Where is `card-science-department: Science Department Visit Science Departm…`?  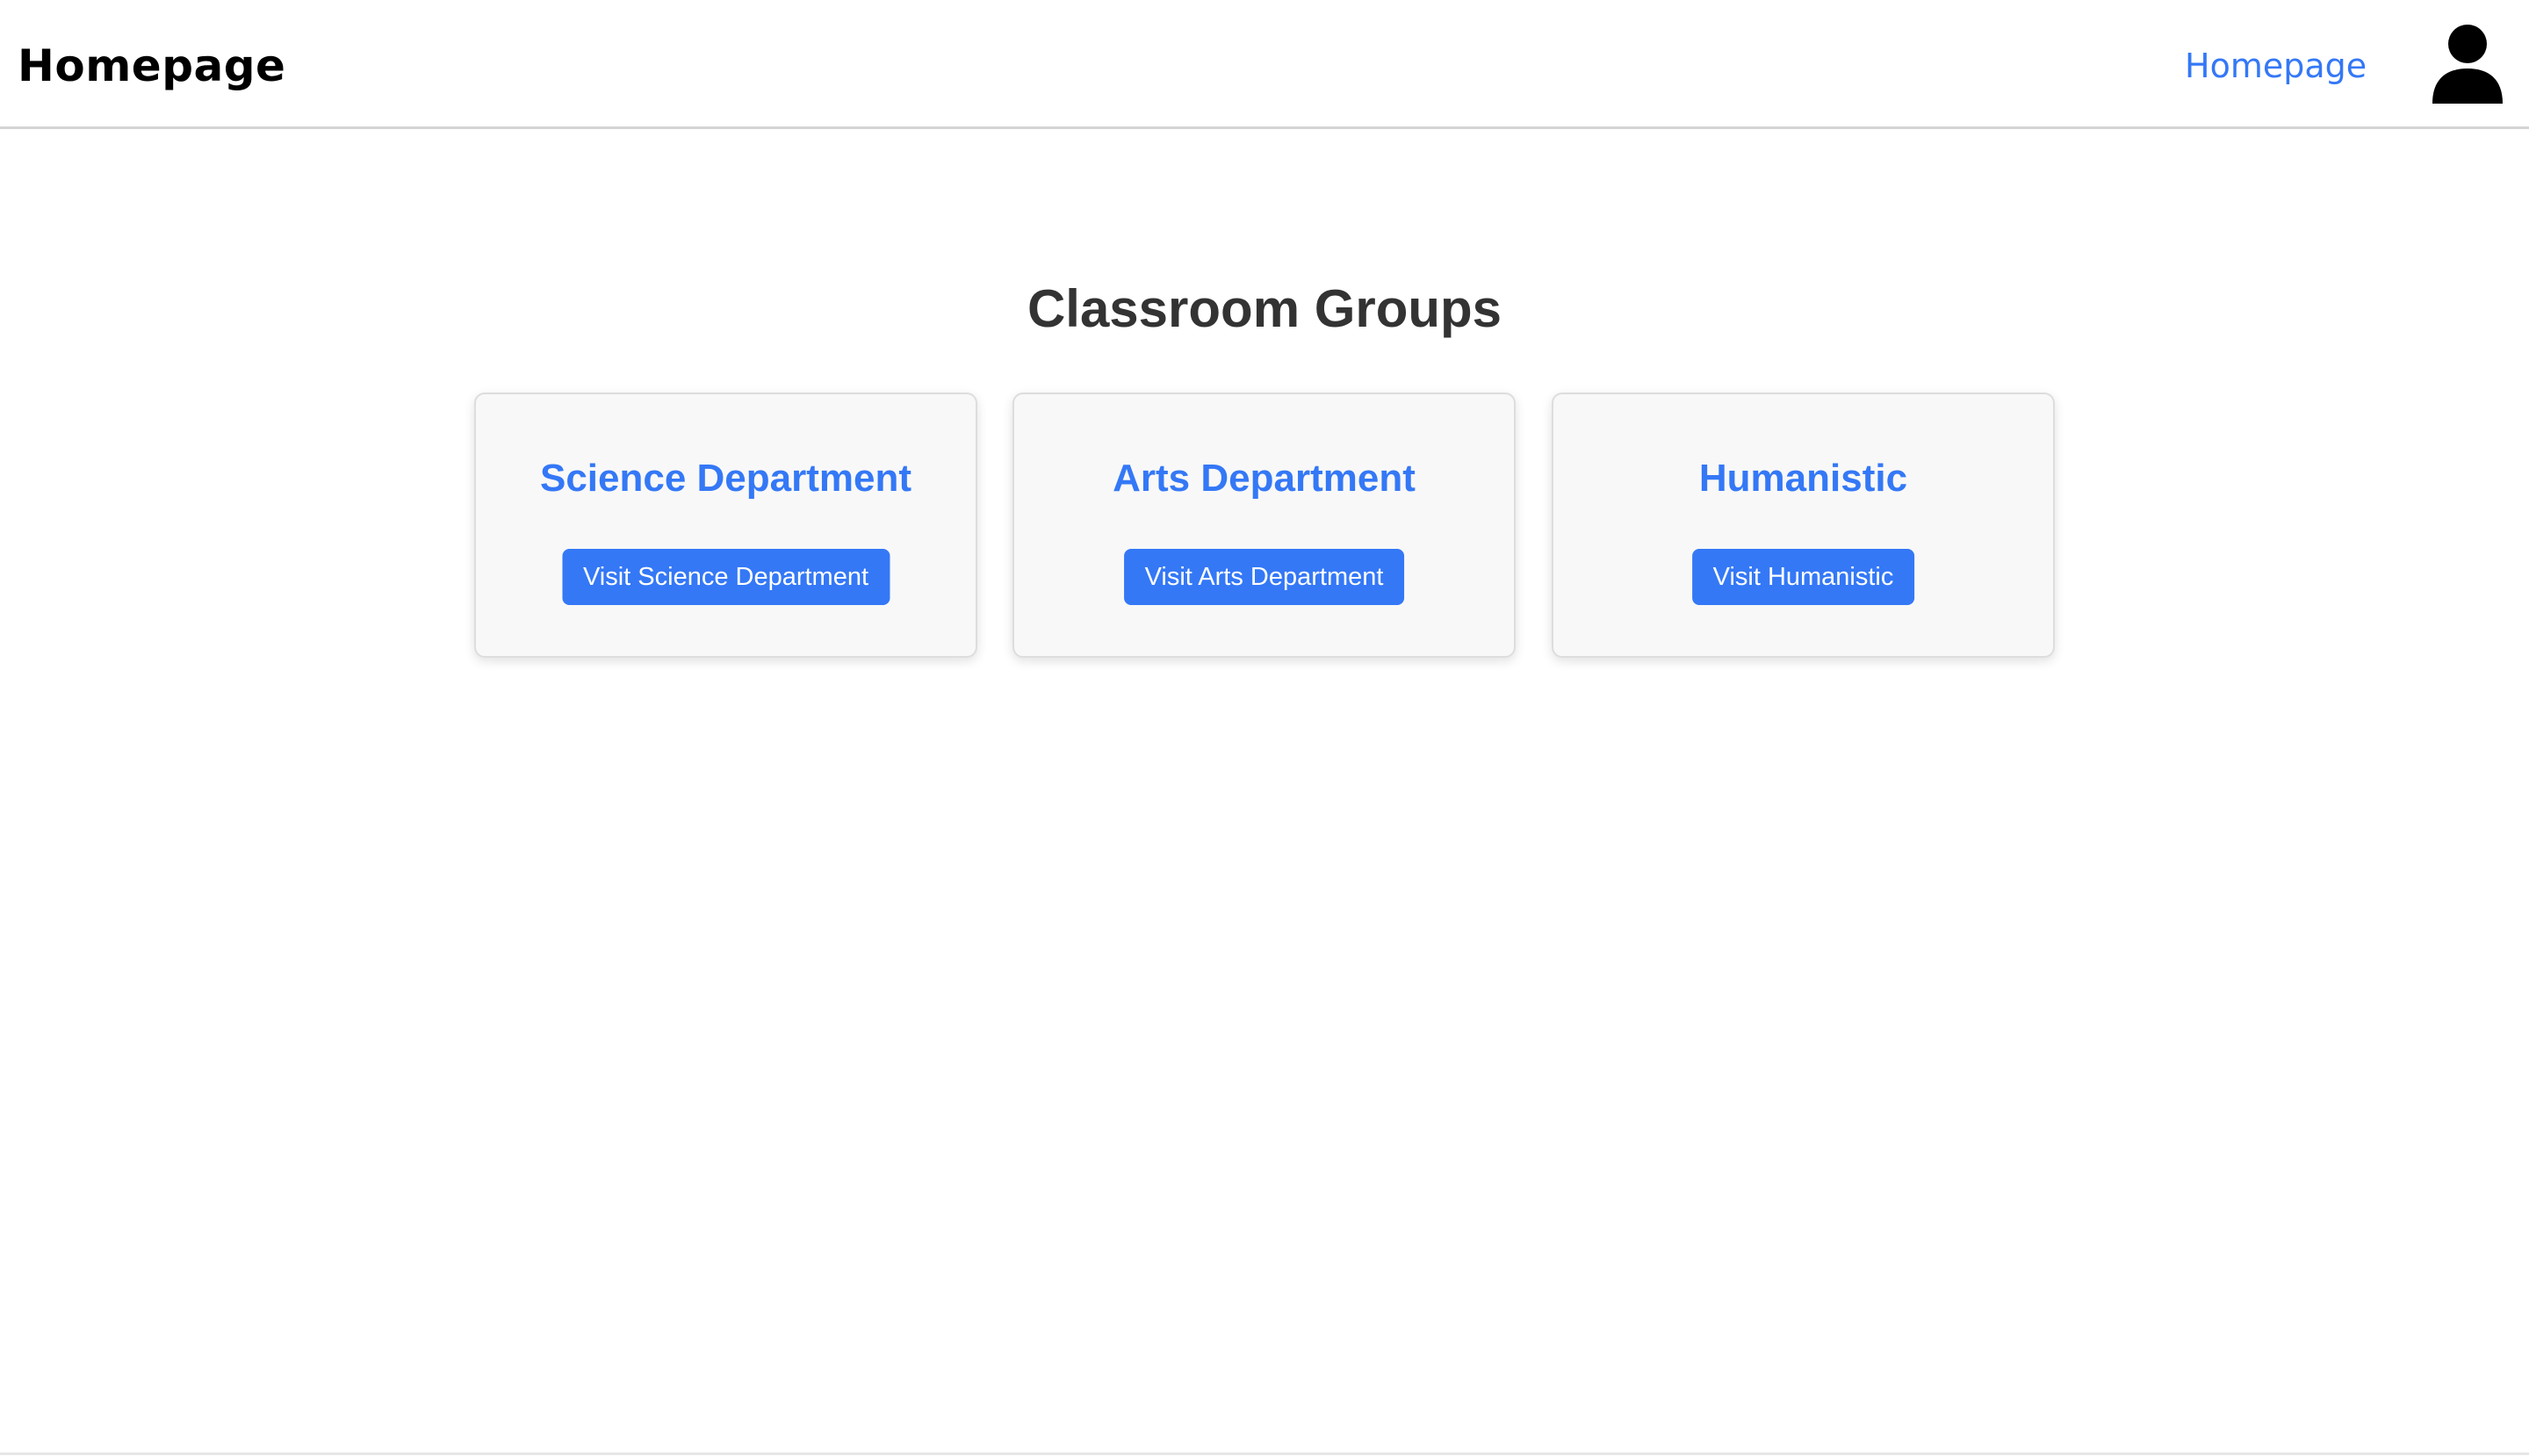 card-science-department: Science Department Visit Science Departm… is located at coordinates (725, 525).